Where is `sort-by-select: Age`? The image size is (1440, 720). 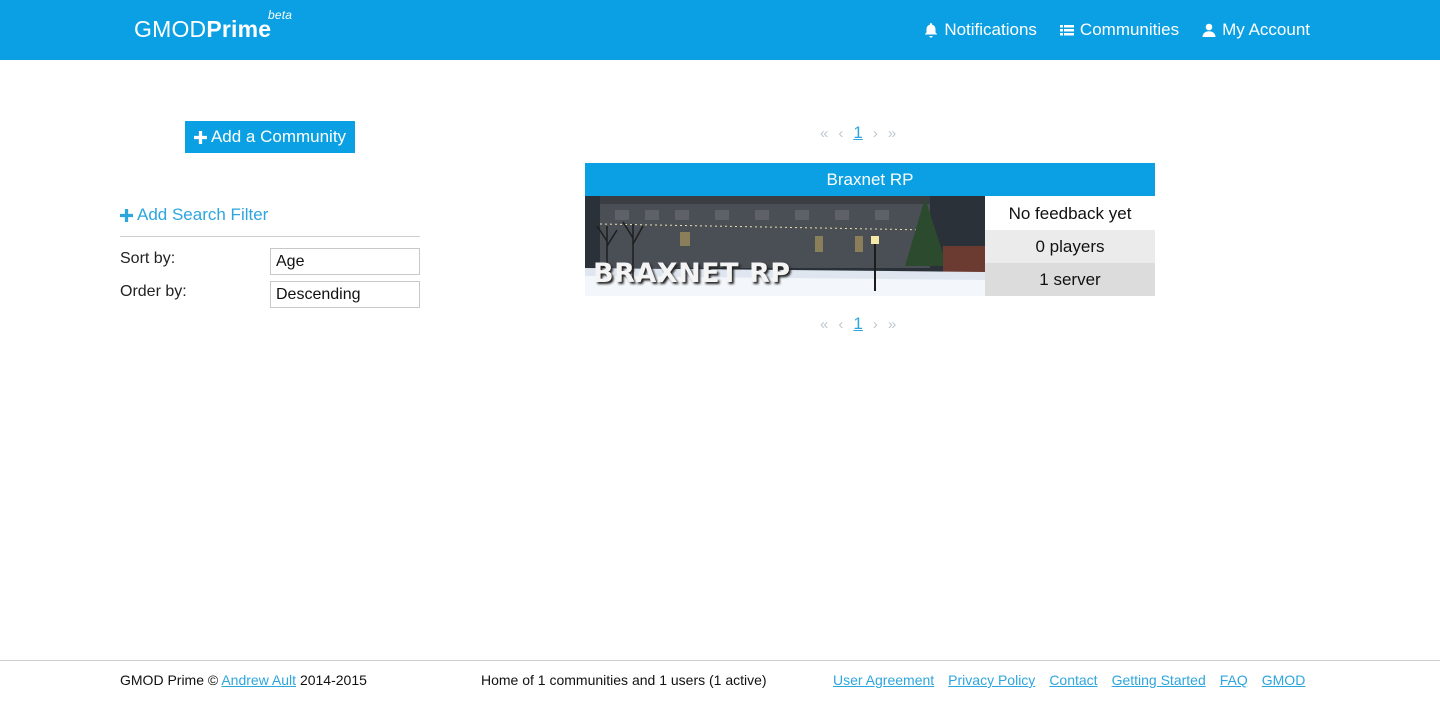 sort-by-select: Age is located at coordinates (345, 261).